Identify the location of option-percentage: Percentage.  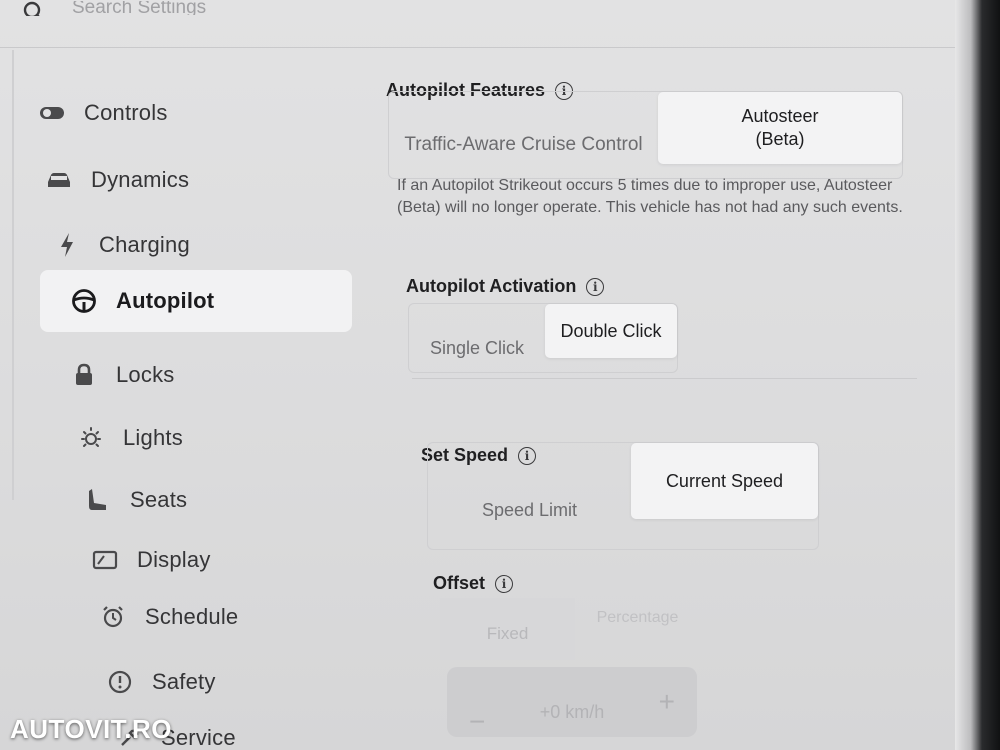
(637, 618).